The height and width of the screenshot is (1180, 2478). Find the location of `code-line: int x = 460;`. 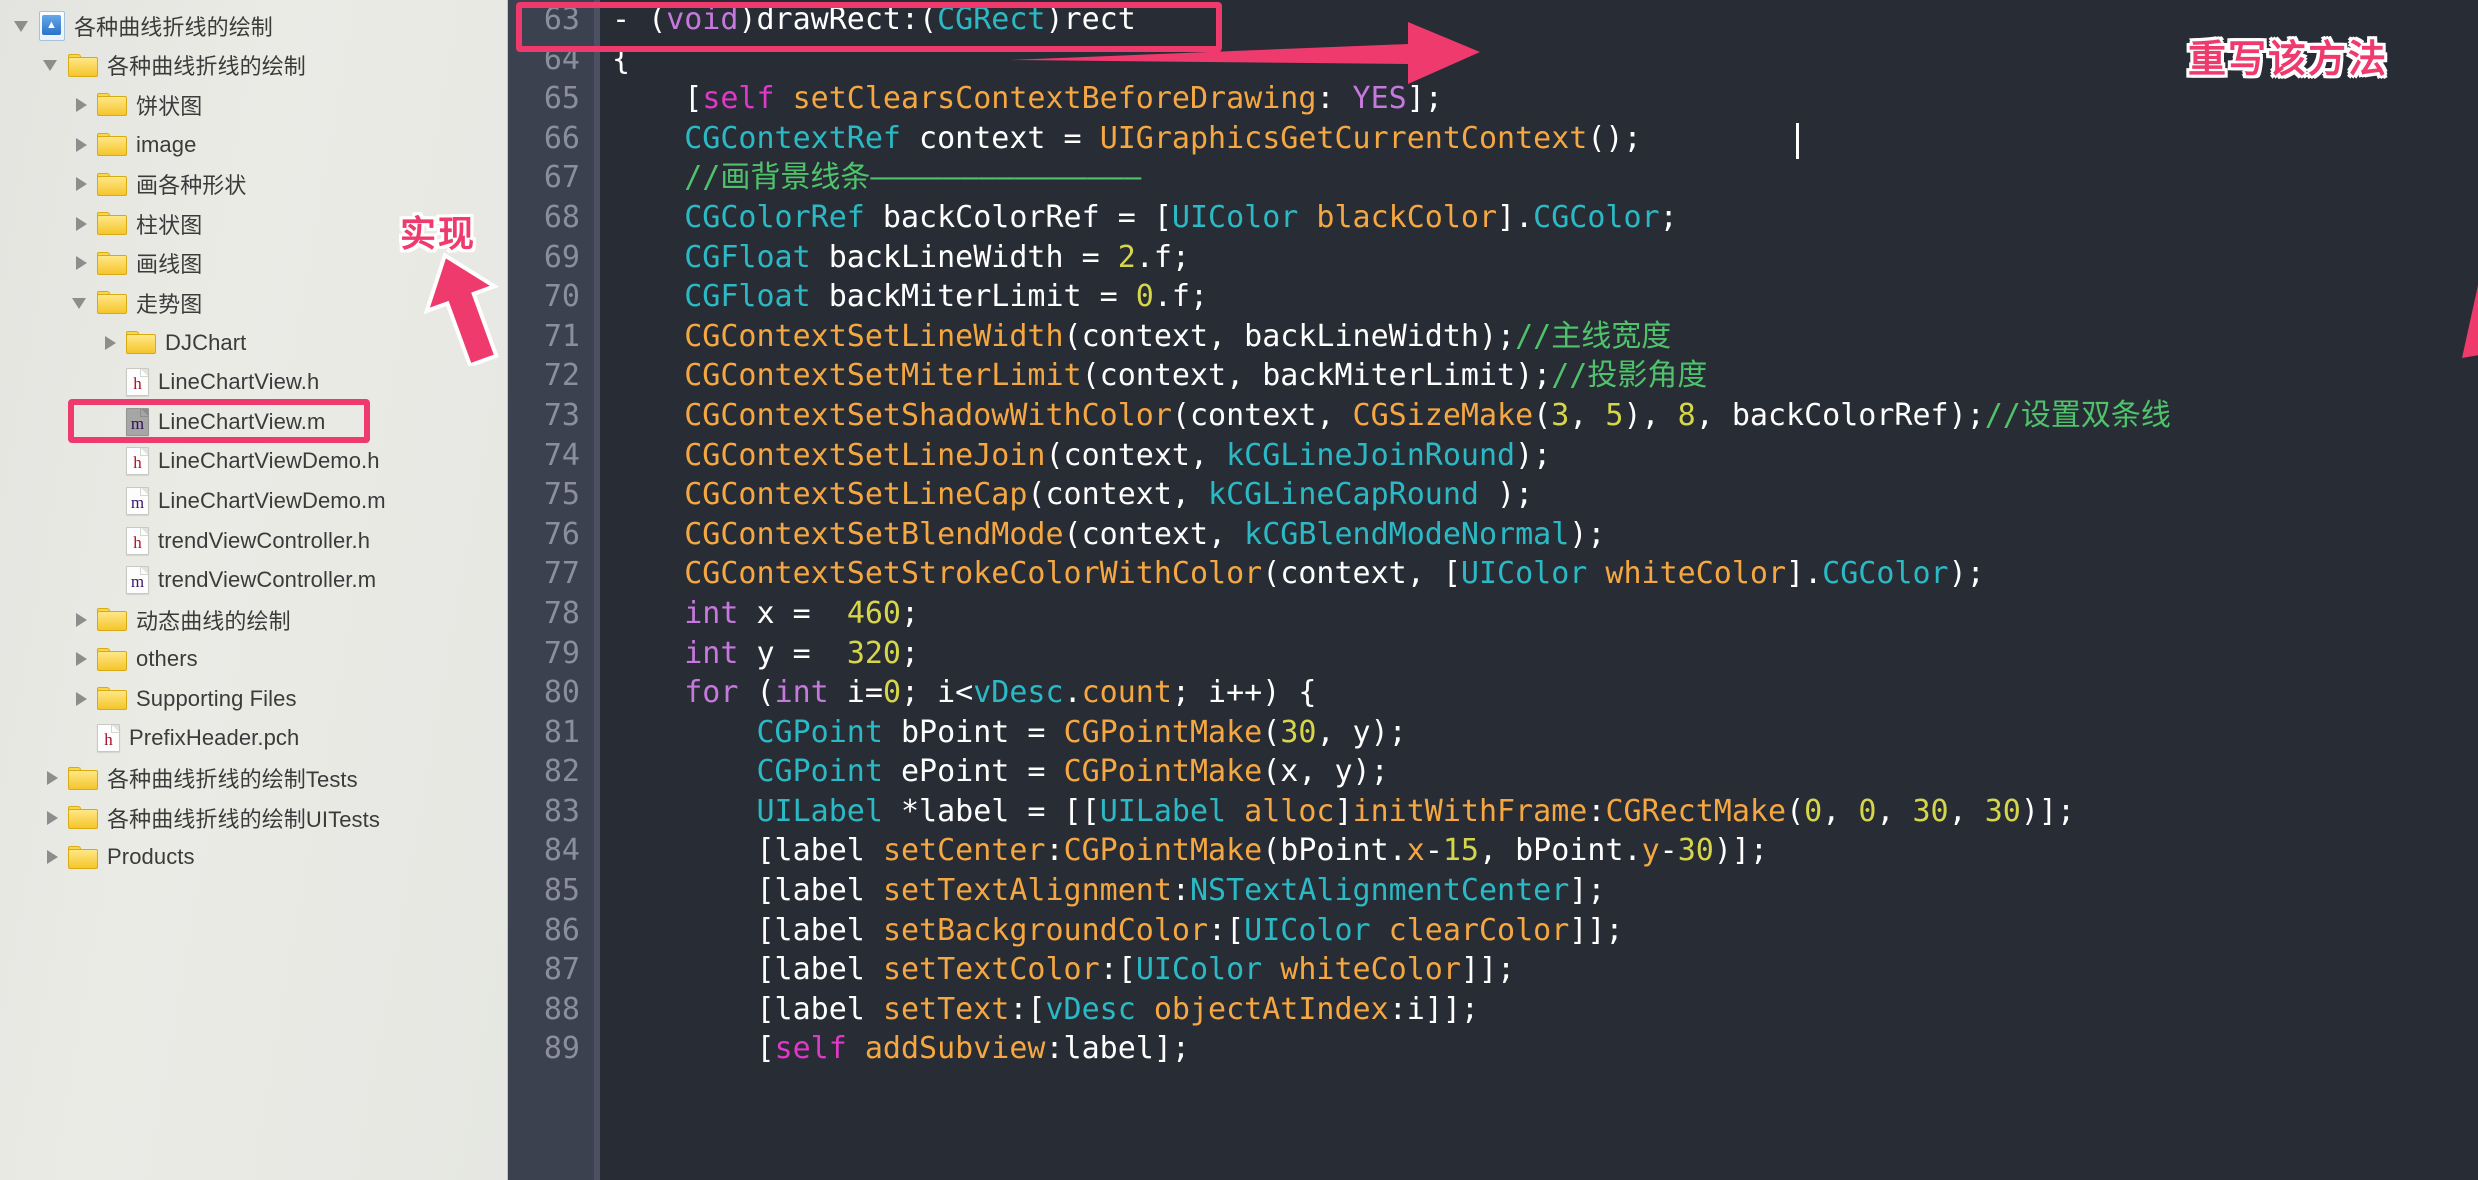

code-line: int x = 460; is located at coordinates (1545, 614).